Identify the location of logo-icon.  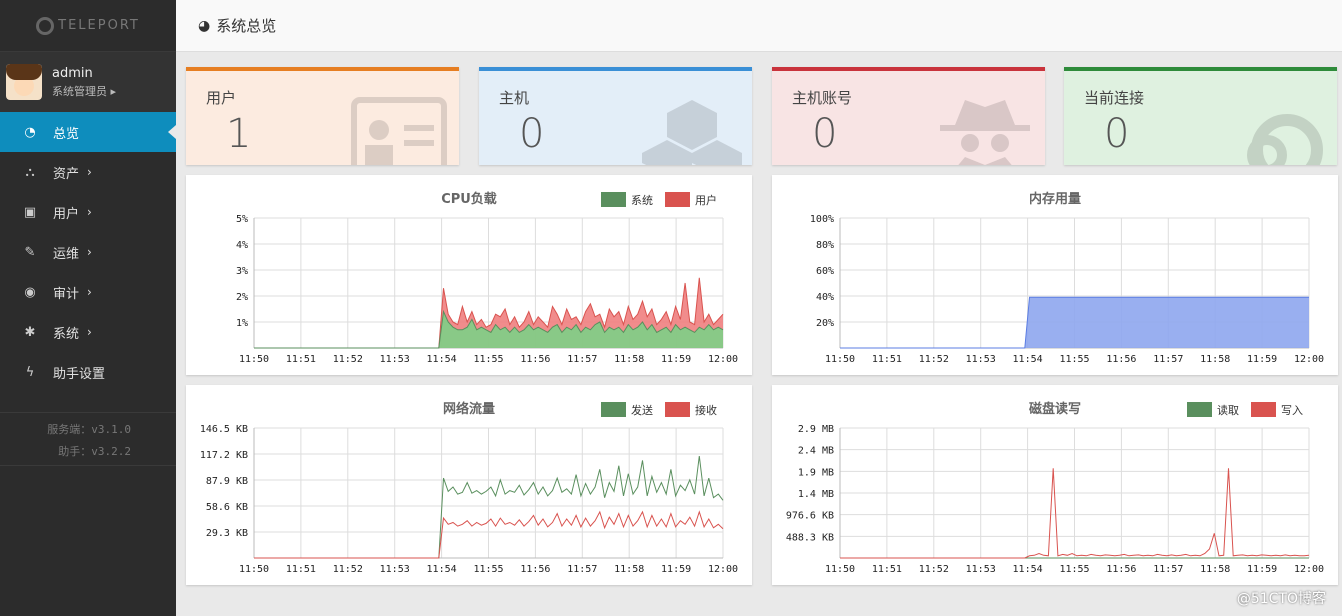
(45, 25).